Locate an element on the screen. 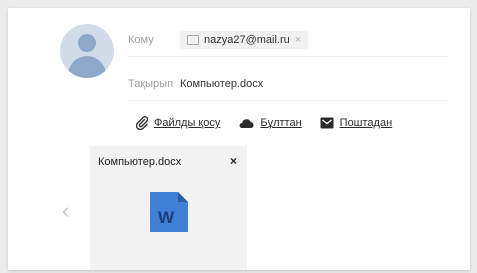 This screenshot has height=273, width=477. from-cloud-link: Бұлттан is located at coordinates (270, 123).